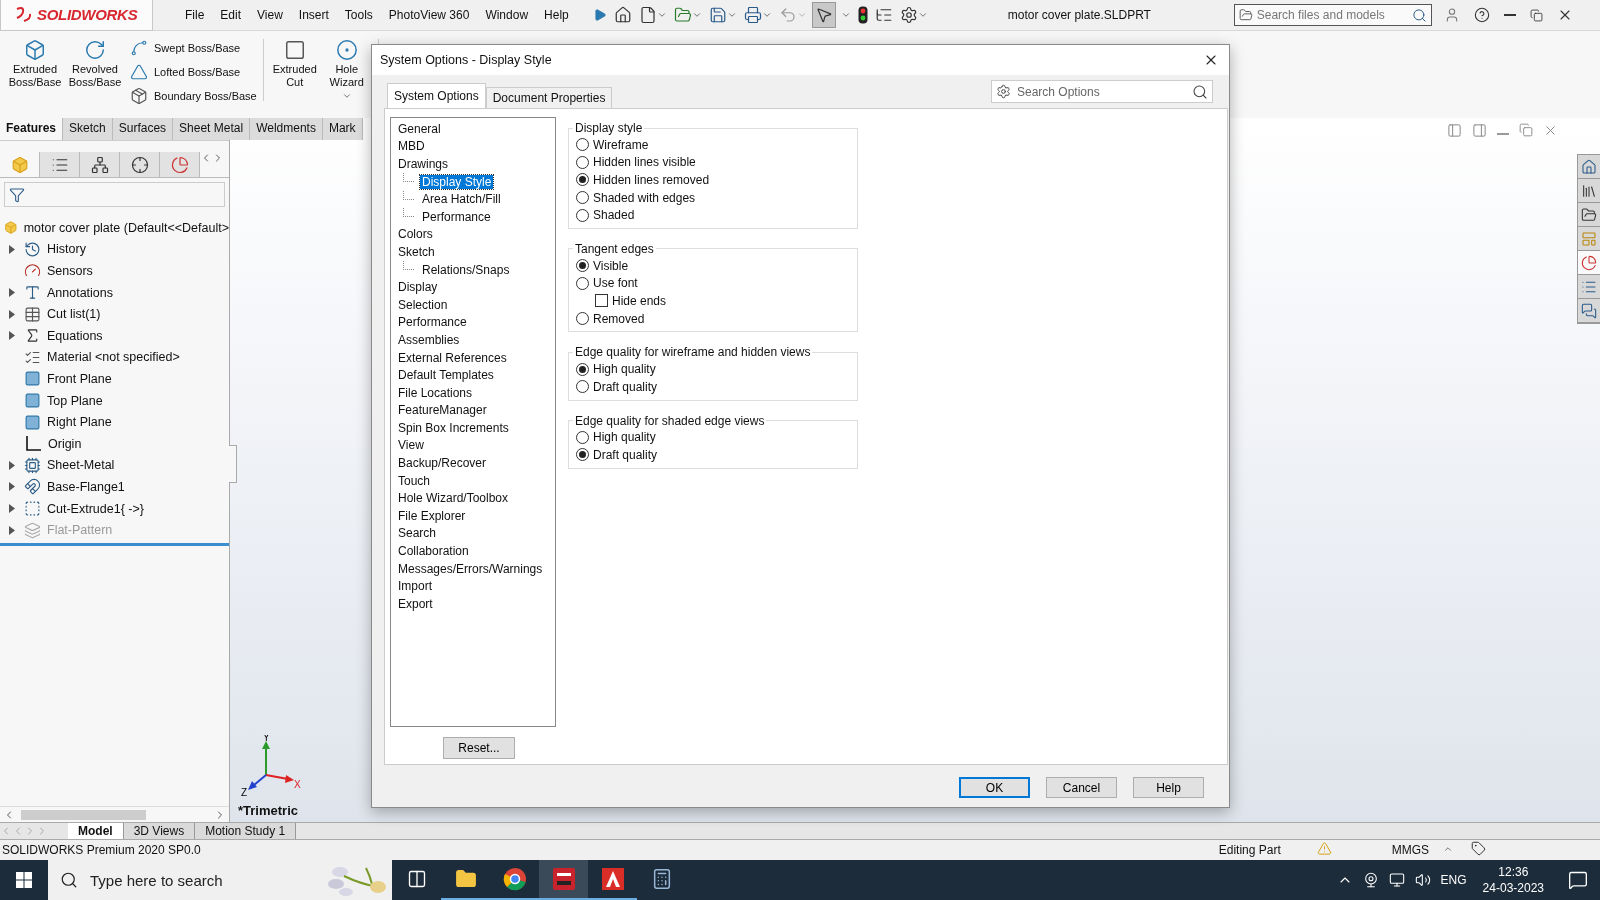 The width and height of the screenshot is (1600, 900). Describe the element at coordinates (563, 880) in the screenshot. I see `taskbar-app` at that location.